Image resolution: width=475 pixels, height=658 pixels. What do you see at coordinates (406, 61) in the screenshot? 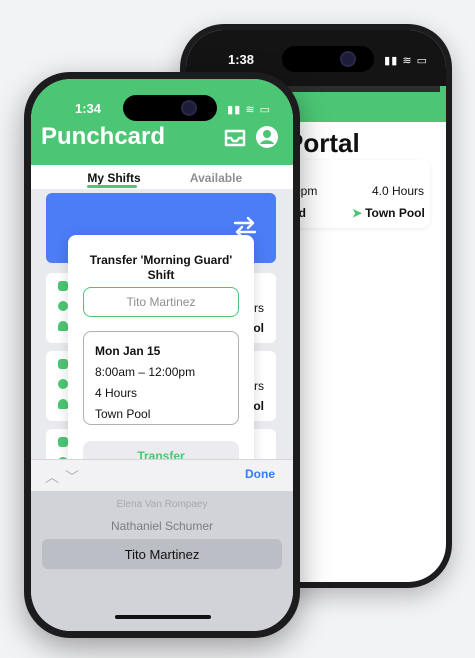
I see `back-signal-icons: ▮▮ ≋ ▭` at bounding box center [406, 61].